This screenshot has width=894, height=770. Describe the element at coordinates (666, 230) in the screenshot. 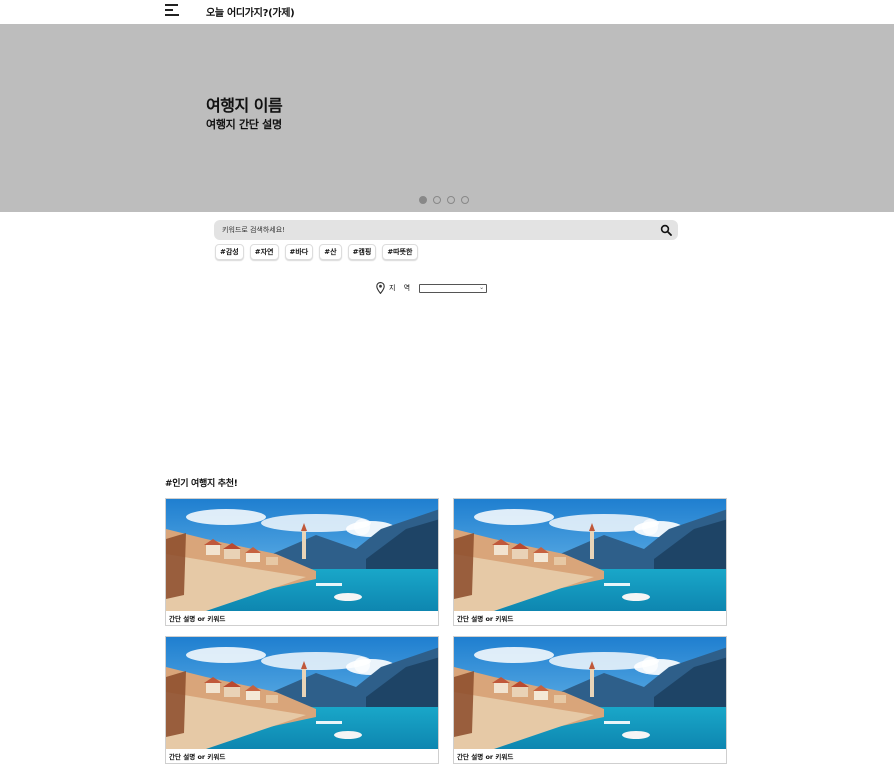

I see `search-icon` at that location.